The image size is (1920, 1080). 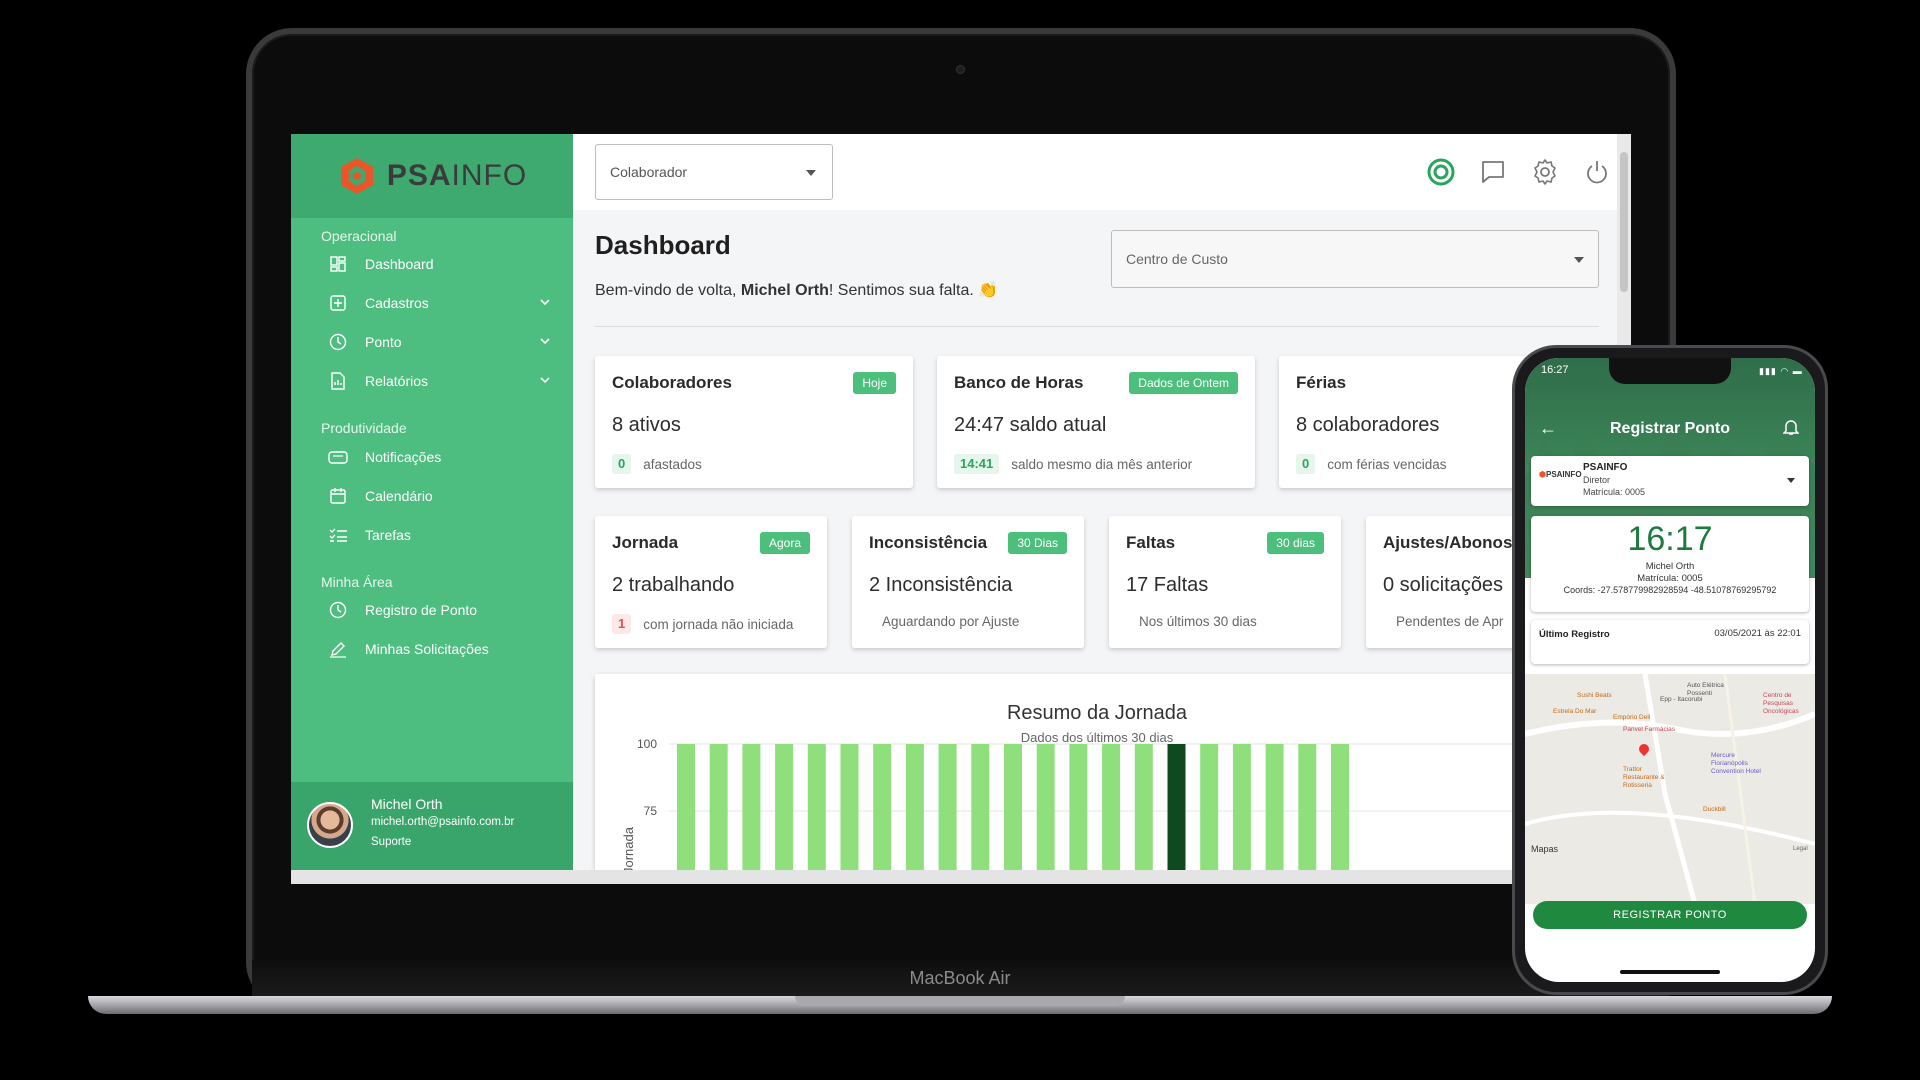 I want to click on camera-icon, so click(x=960, y=69).